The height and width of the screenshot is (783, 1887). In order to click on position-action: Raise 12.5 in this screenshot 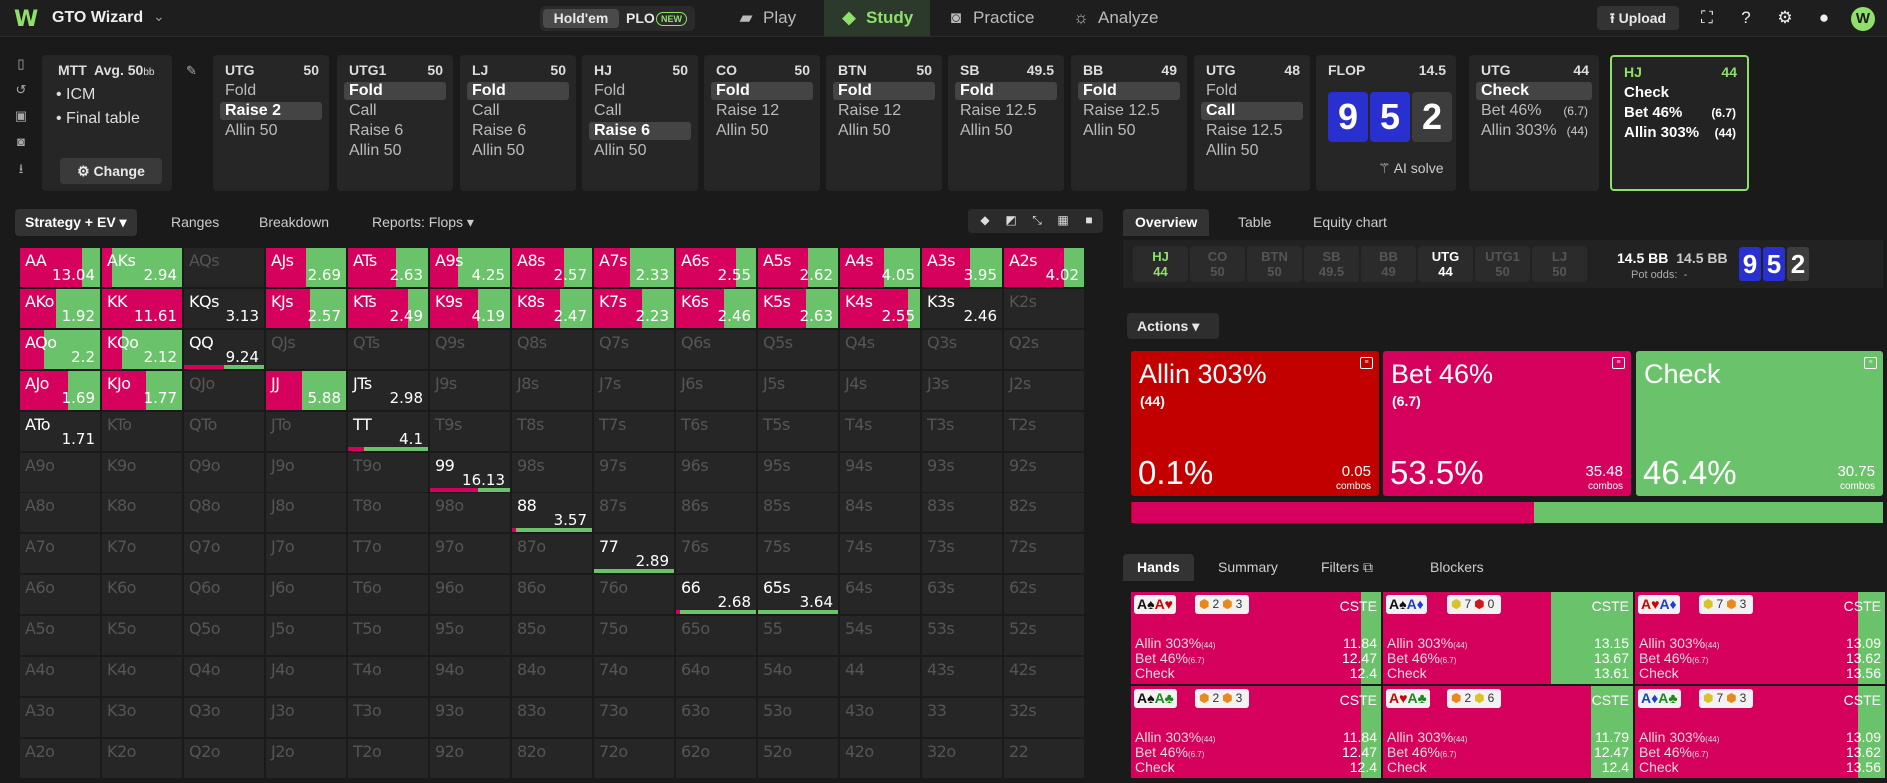, I will do `click(1252, 131)`.